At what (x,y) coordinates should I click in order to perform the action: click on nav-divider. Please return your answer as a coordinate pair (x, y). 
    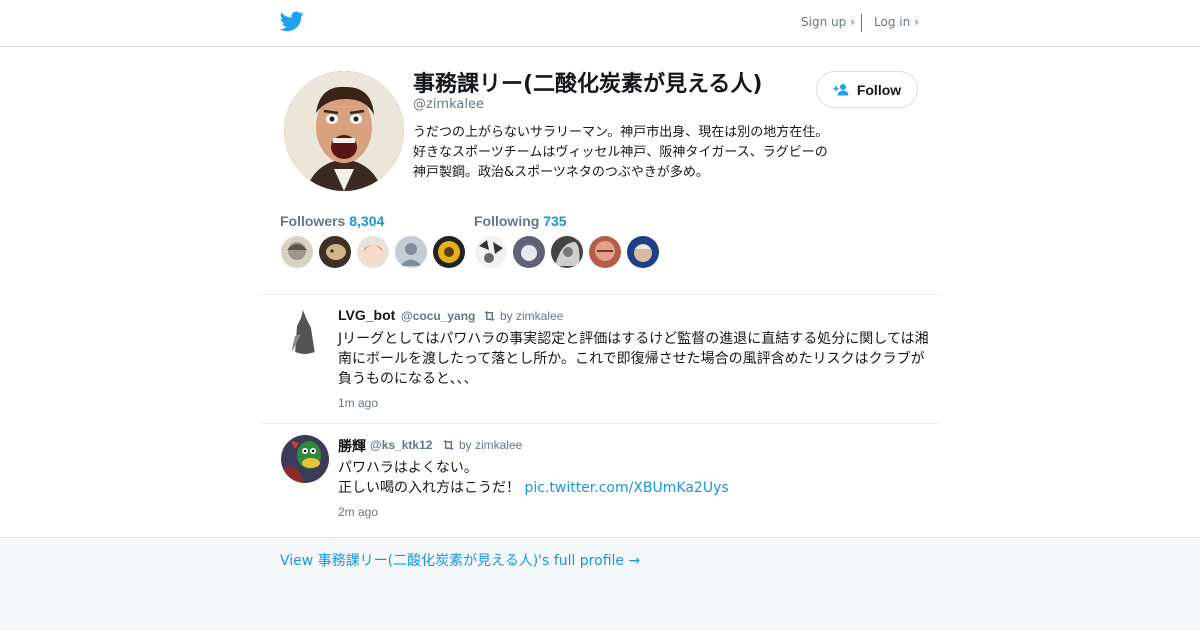
    Looking at the image, I should click on (861, 23).